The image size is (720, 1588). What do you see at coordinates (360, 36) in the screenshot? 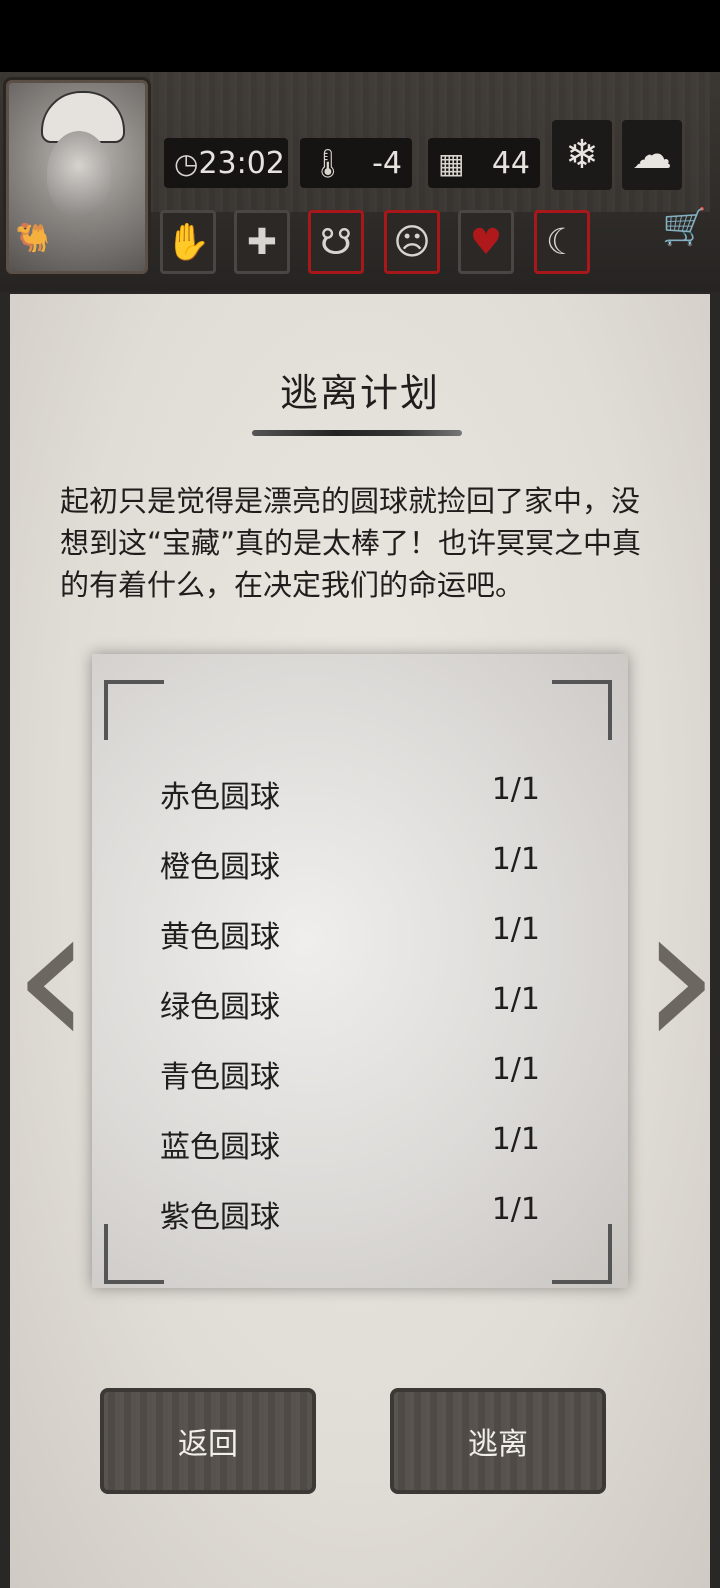
I see `system-status-bar` at bounding box center [360, 36].